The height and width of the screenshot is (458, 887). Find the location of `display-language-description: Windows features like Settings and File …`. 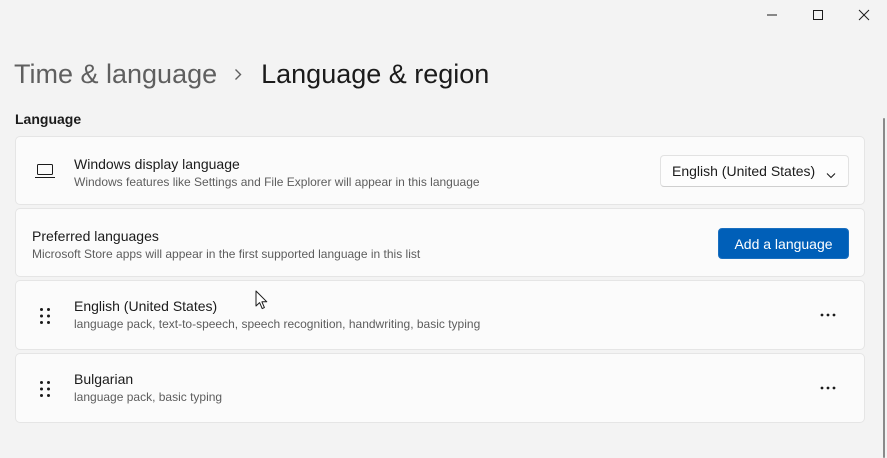

display-language-description: Windows features like Settings and File … is located at coordinates (277, 182).